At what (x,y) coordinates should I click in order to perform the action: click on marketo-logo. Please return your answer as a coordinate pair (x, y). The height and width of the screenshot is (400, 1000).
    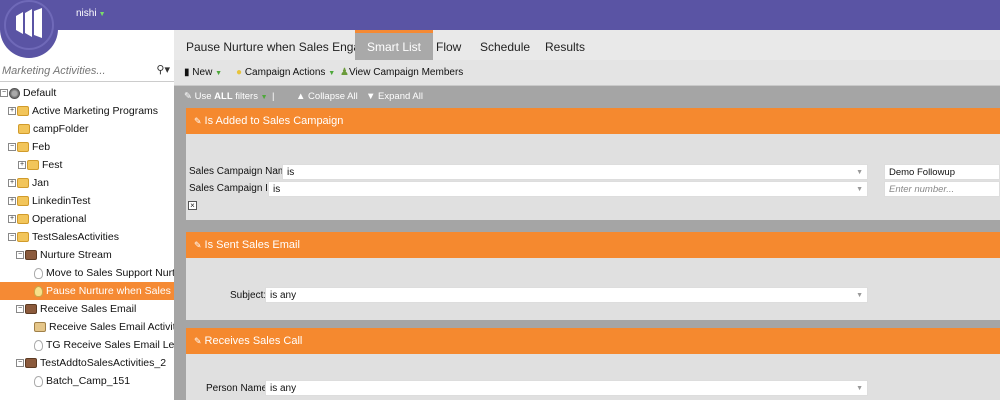
    Looking at the image, I should click on (29, 29).